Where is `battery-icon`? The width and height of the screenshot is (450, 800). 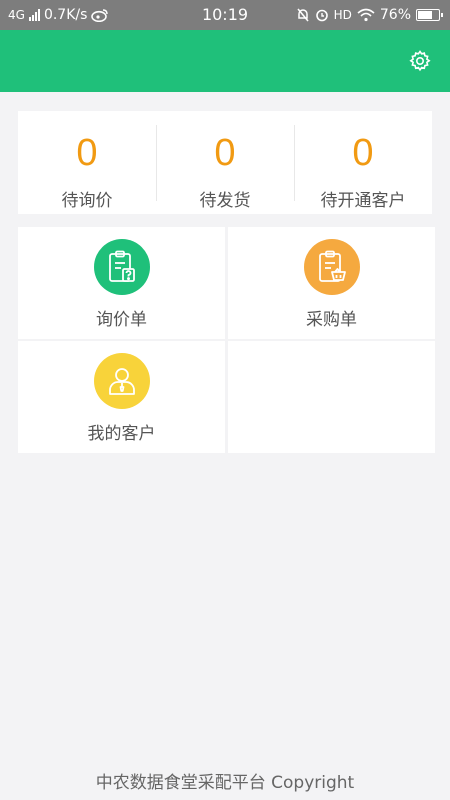 battery-icon is located at coordinates (429, 15).